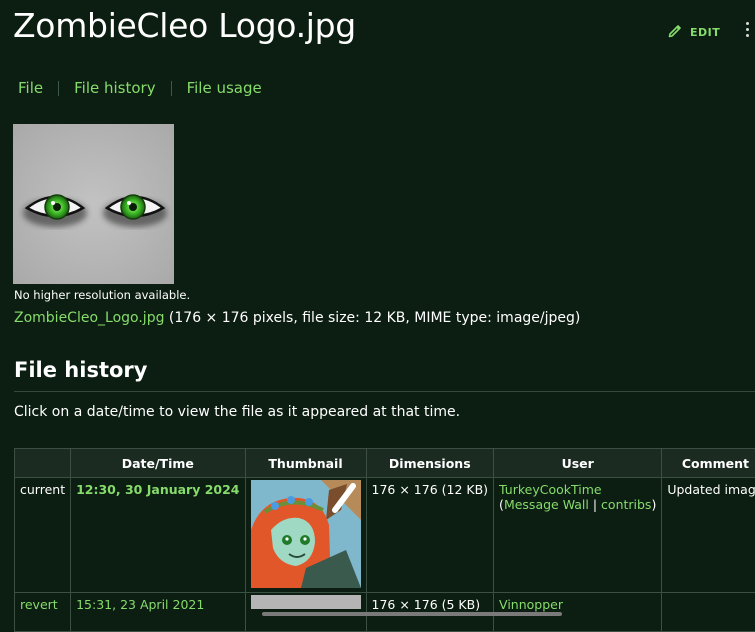  I want to click on pencil-icon, so click(675, 32).